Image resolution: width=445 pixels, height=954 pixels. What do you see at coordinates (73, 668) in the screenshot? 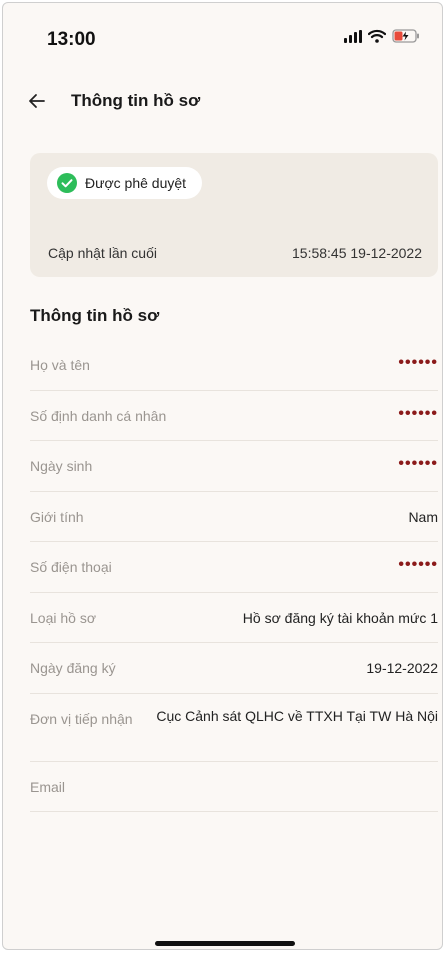
I see `row-label: Ngày đăng ký` at bounding box center [73, 668].